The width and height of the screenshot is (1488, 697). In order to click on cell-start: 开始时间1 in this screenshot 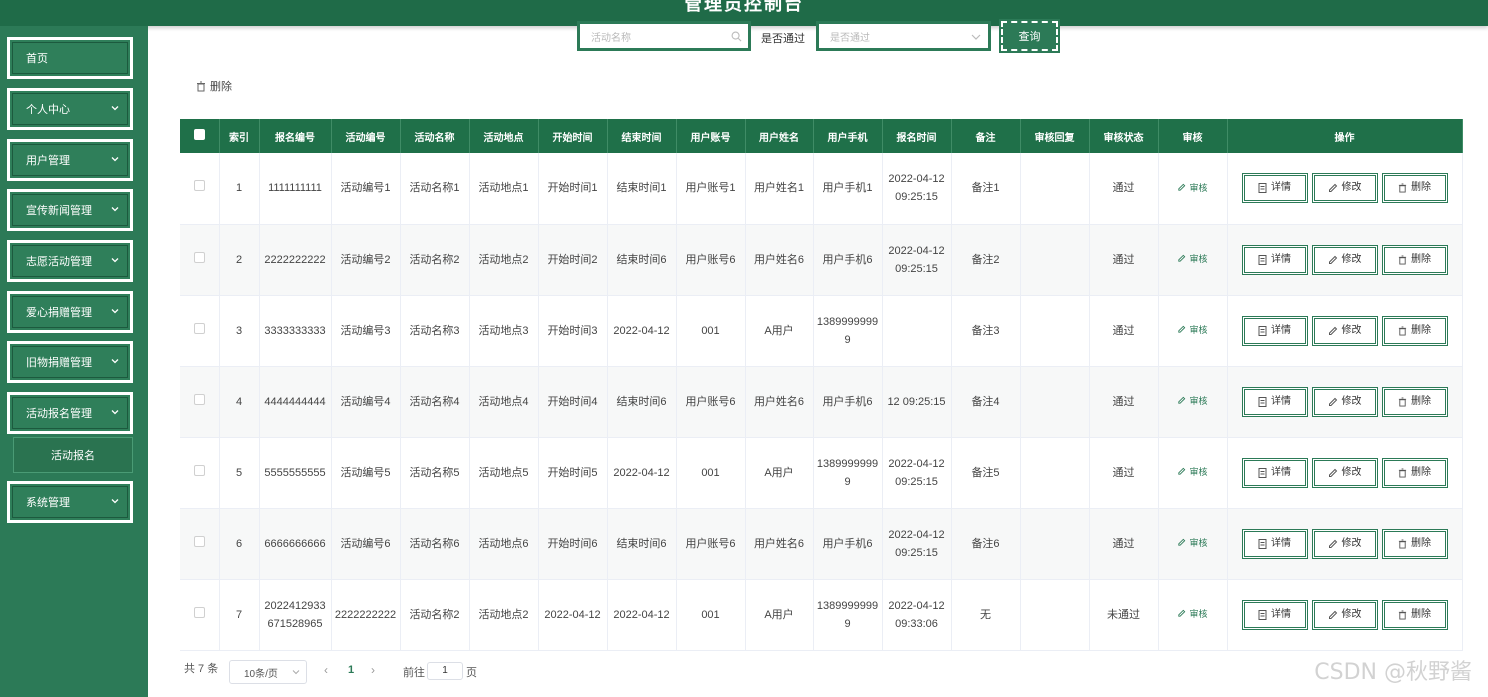, I will do `click(573, 189)`.